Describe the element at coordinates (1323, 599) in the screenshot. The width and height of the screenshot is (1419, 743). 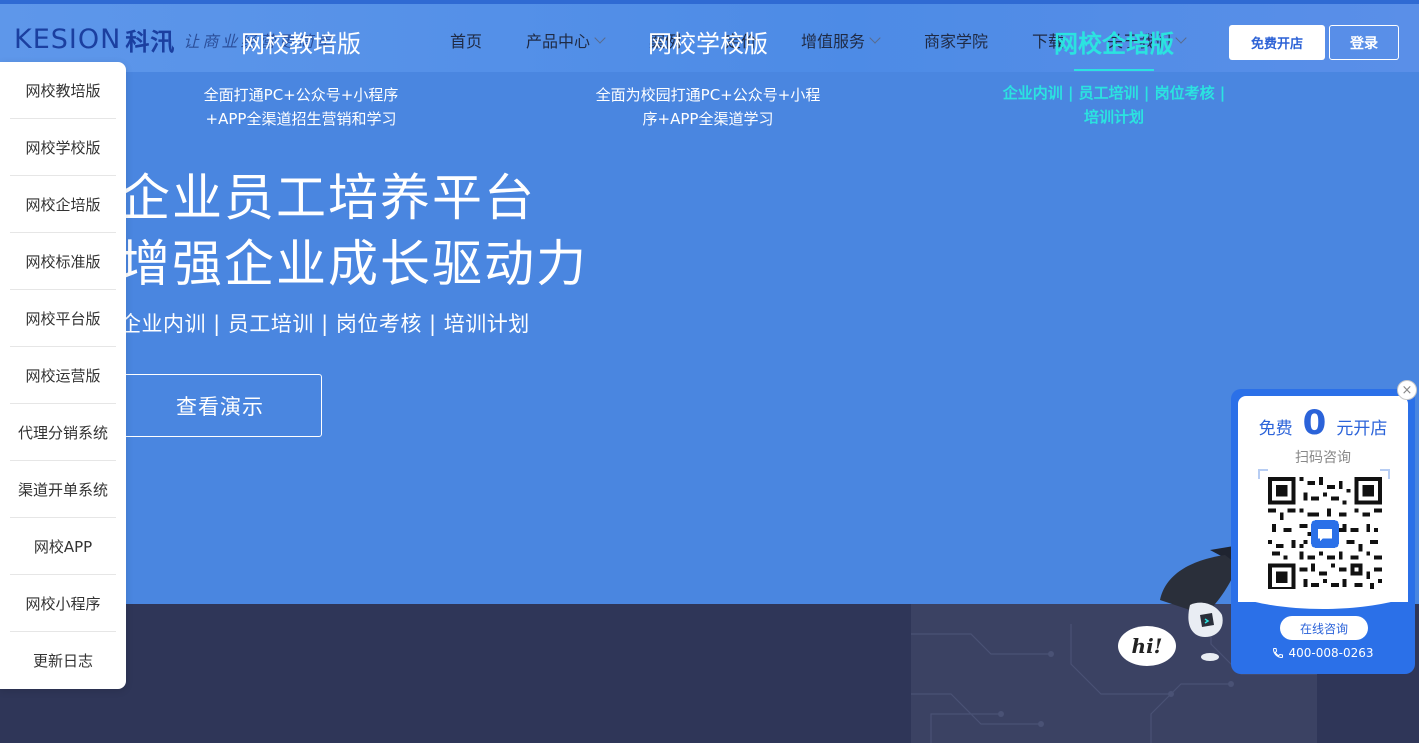
I see `panel-wave-divider` at that location.